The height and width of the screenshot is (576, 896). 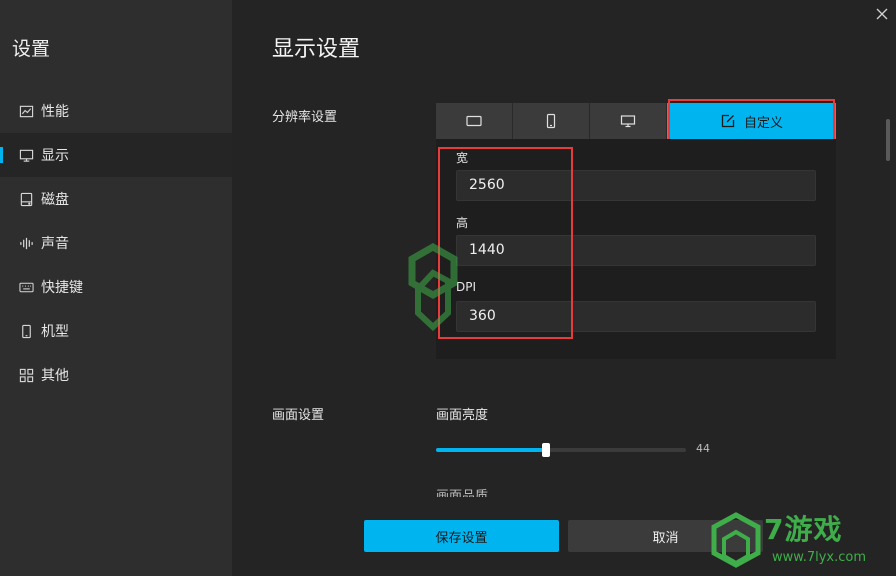 What do you see at coordinates (462, 415) in the screenshot?
I see `brightness-label: 画面亮度` at bounding box center [462, 415].